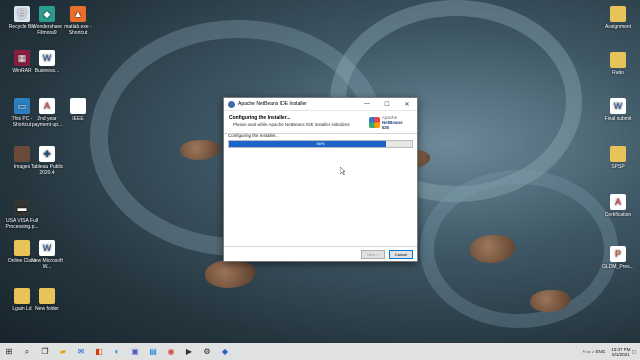 The width and height of the screenshot is (640, 360). I want to click on presentation-icon: P, so click(618, 254).